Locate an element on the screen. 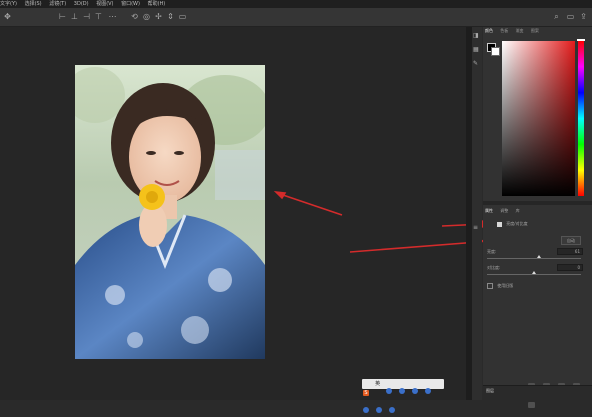 Image resolution: width=592 pixels, height=417 pixels. ime-toolbar: S 英 is located at coordinates (403, 396).